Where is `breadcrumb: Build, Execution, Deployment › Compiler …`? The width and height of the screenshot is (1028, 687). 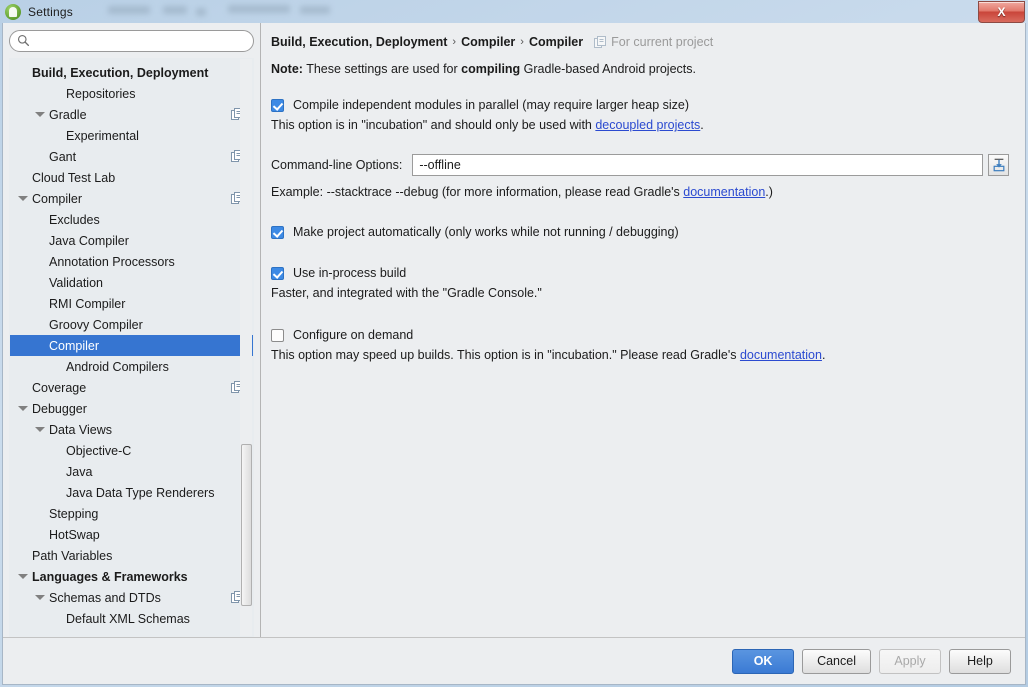
breadcrumb: Build, Execution, Deployment › Compiler … is located at coordinates (640, 42).